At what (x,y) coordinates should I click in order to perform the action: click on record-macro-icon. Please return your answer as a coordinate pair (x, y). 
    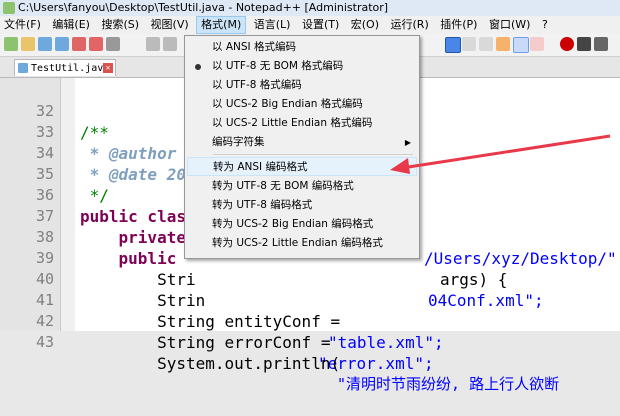
    Looking at the image, I should click on (567, 44).